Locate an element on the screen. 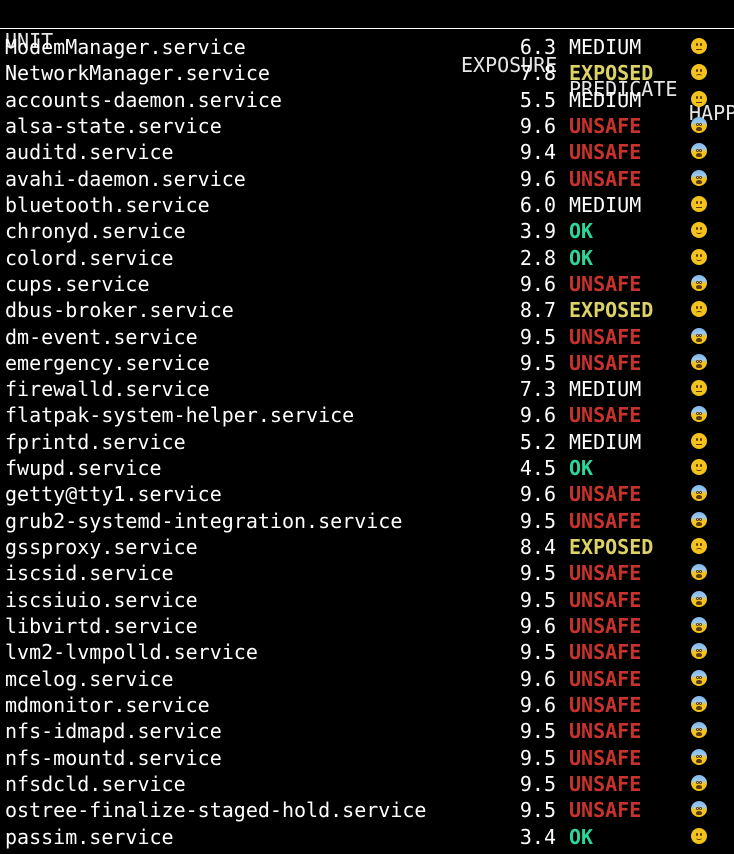  unit-name: auditd.service is located at coordinates (89, 152).